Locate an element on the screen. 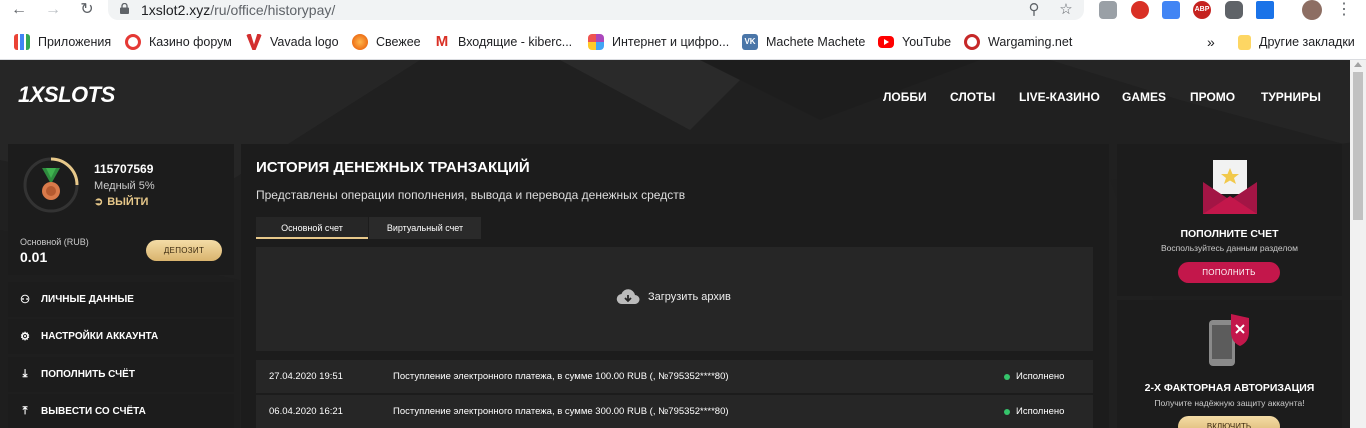 The width and height of the screenshot is (1366, 428). upload-icon: ⤒ is located at coordinates (25, 411).